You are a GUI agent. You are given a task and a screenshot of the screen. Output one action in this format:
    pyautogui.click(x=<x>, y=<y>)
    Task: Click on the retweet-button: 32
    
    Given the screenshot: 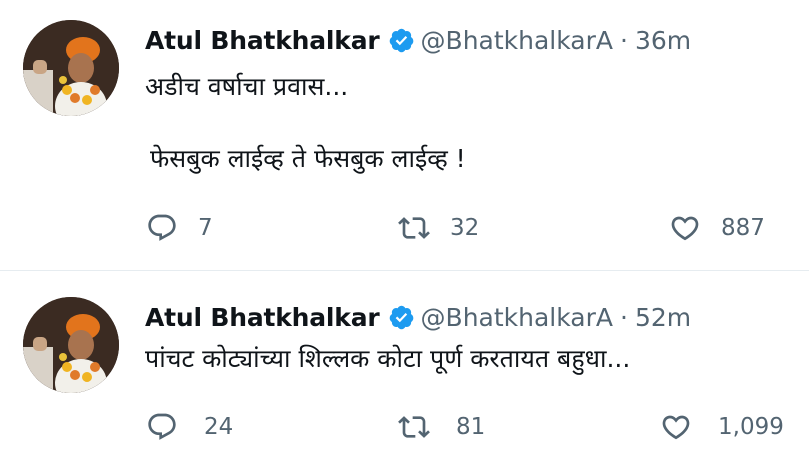 What is the action you would take?
    pyautogui.click(x=438, y=228)
    